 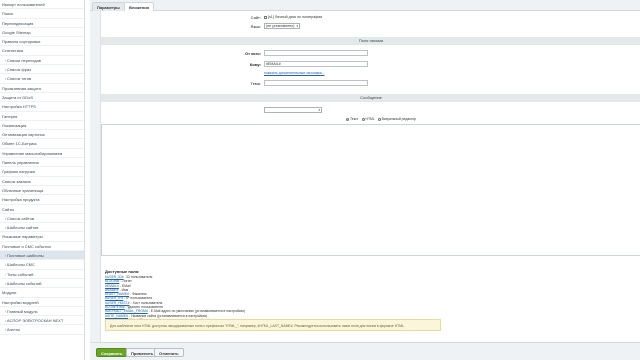 What do you see at coordinates (22, 237) in the screenshot?
I see `sidebar-item-label: Языковые параметры` at bounding box center [22, 237].